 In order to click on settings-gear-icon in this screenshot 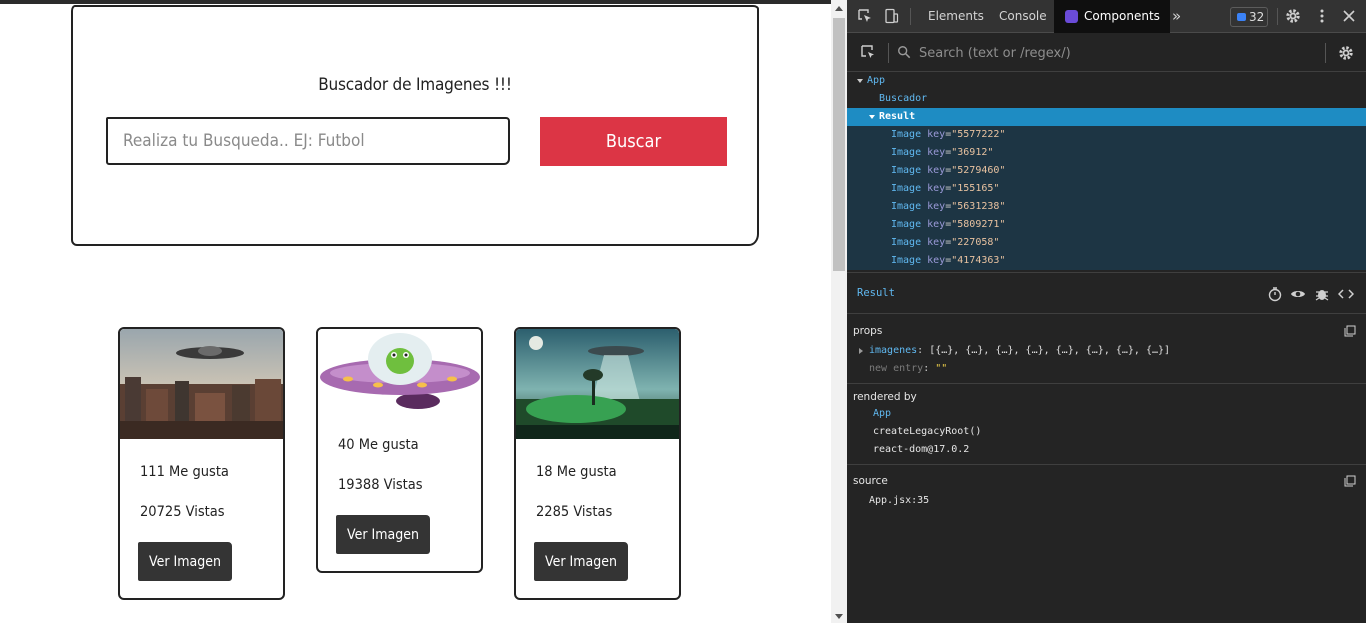, I will do `click(1293, 16)`.